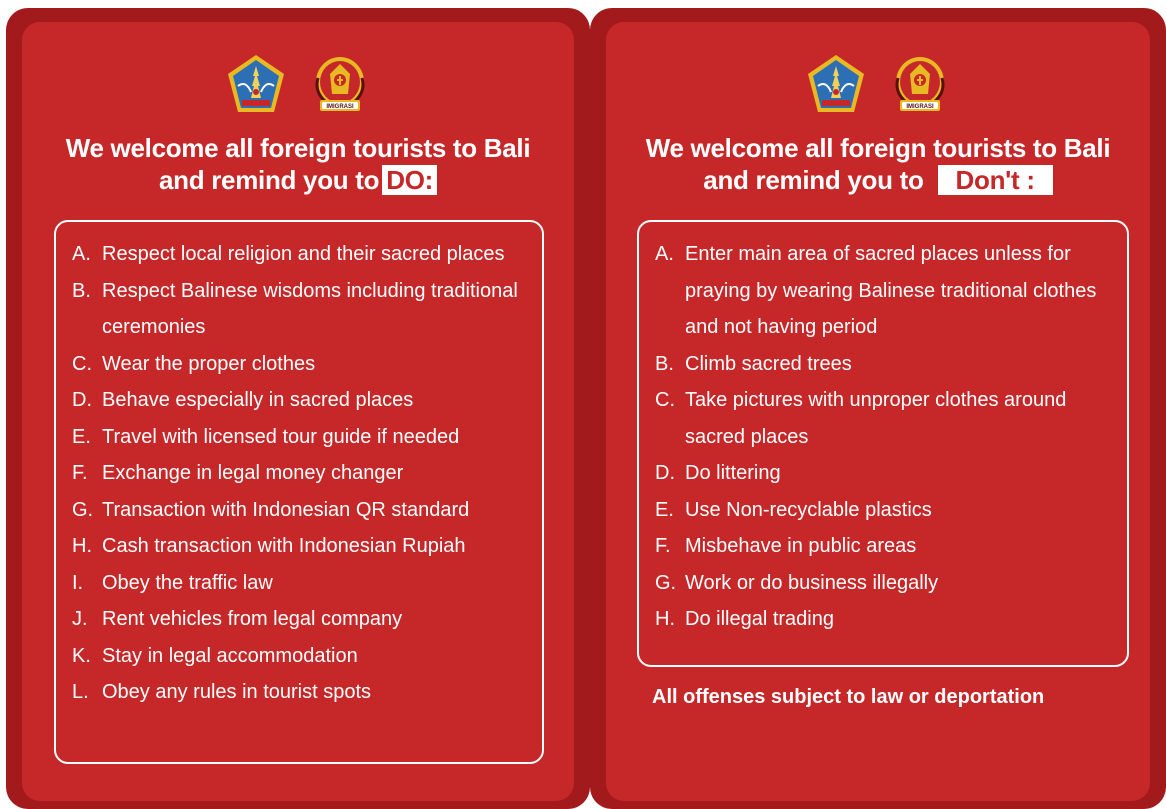 The image size is (1166, 809). What do you see at coordinates (286, 509) in the screenshot?
I see `list-item-text: Transaction with Indonesian QR standard` at bounding box center [286, 509].